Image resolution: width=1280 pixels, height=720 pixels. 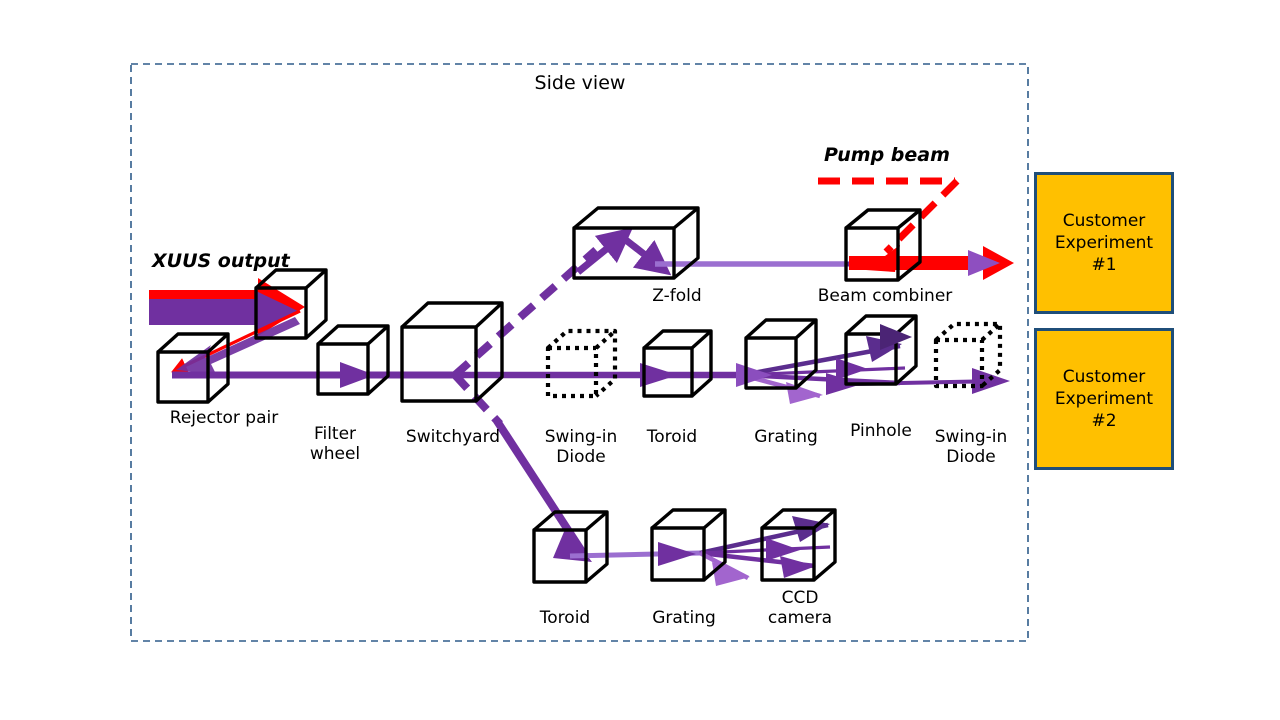 I want to click on label-rejector-pair: Rejector pair, so click(x=224, y=418).